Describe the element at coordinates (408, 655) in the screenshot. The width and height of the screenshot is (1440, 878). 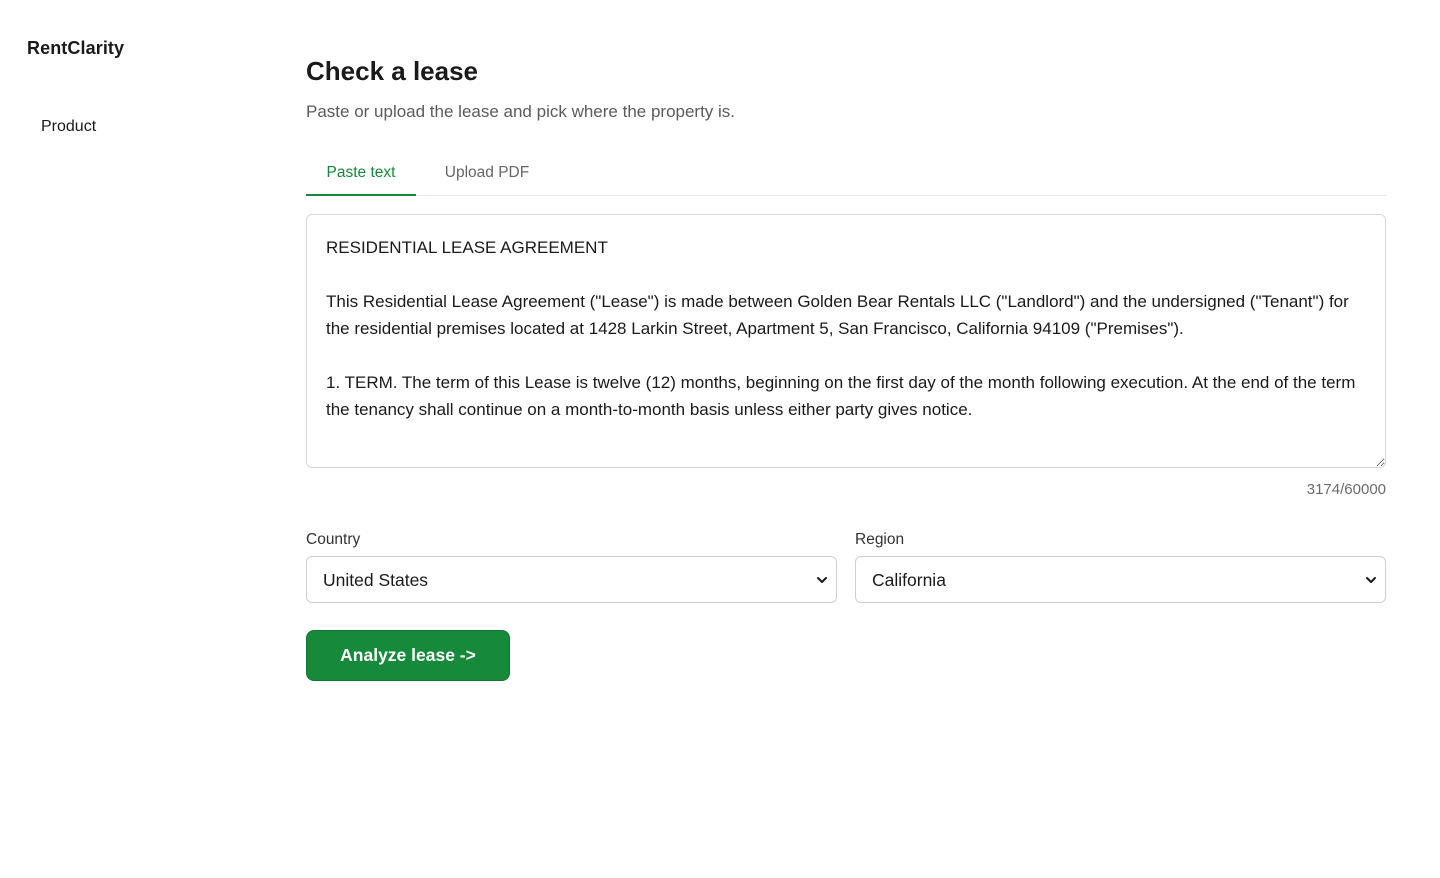
I see `analyze-lease-button: Analyze lease ->` at that location.